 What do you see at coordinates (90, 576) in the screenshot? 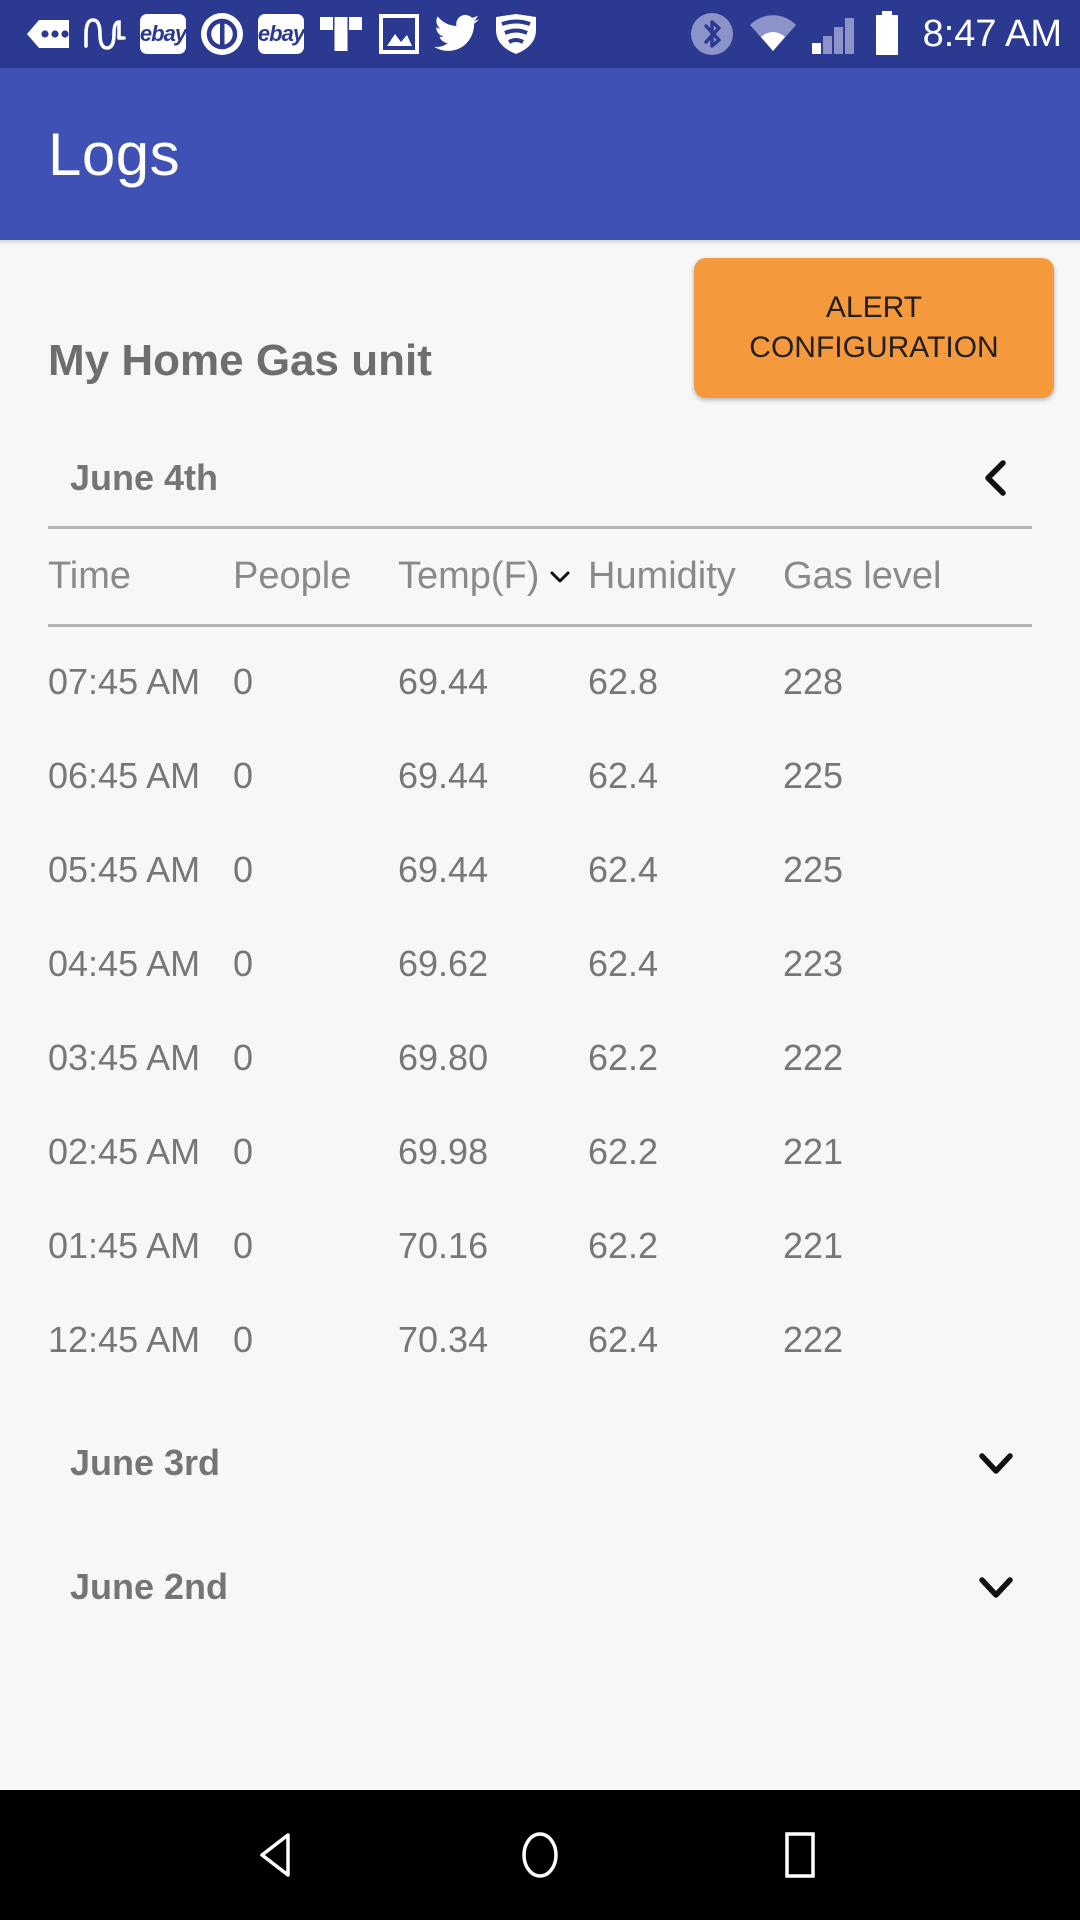
I see `column-header-time-label: Time` at bounding box center [90, 576].